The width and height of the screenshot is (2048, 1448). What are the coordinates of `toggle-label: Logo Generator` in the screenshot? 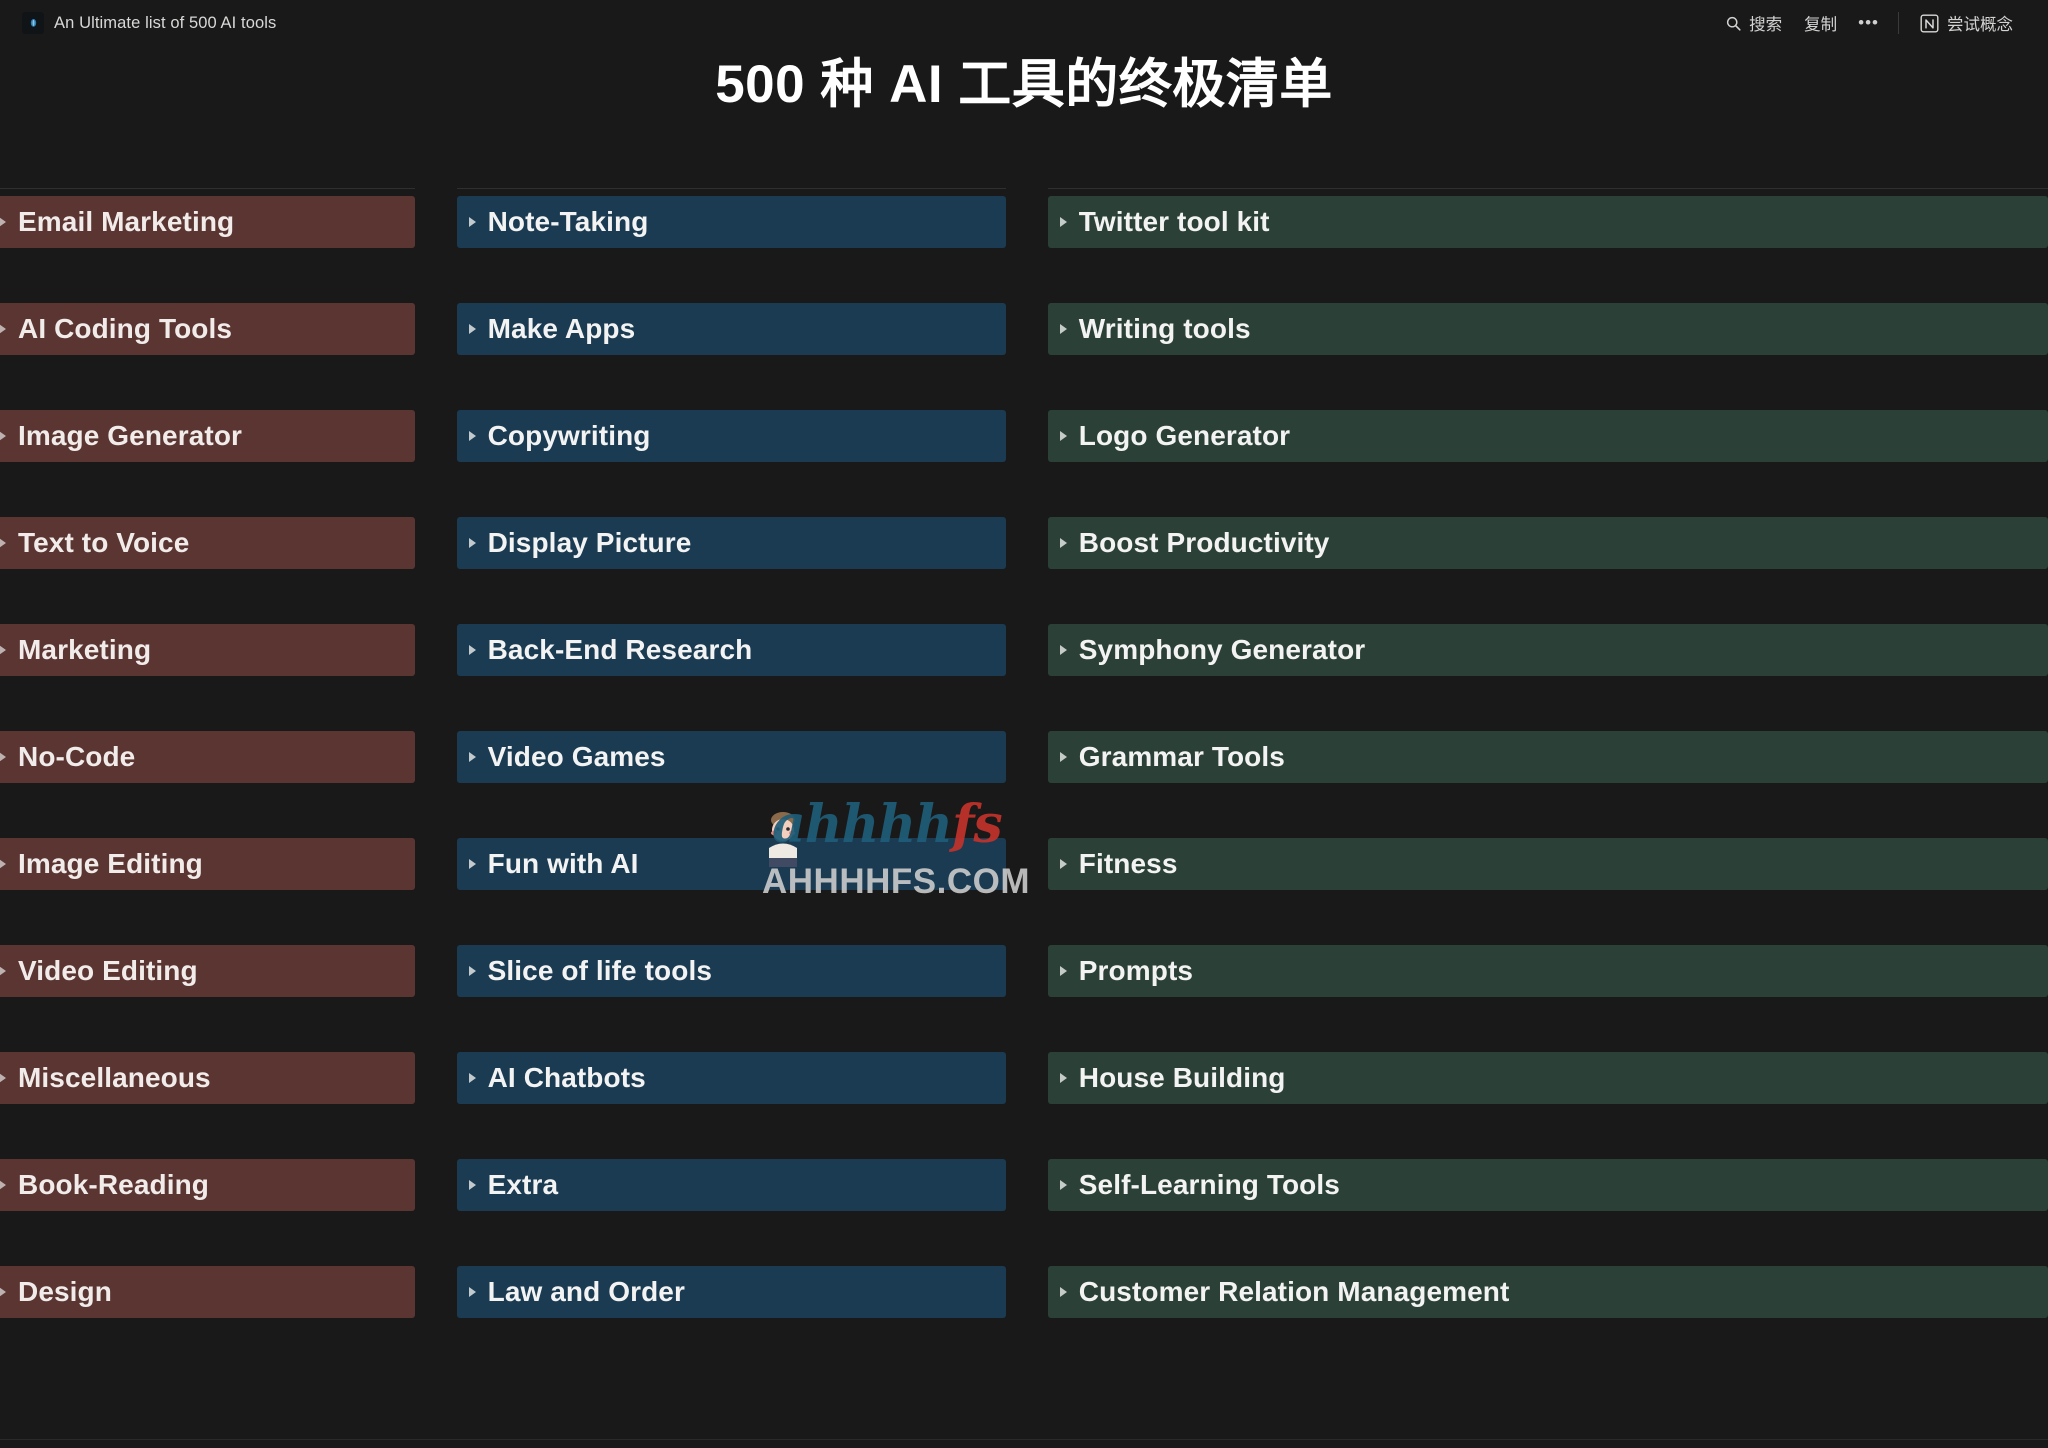 It's located at (1184, 435).